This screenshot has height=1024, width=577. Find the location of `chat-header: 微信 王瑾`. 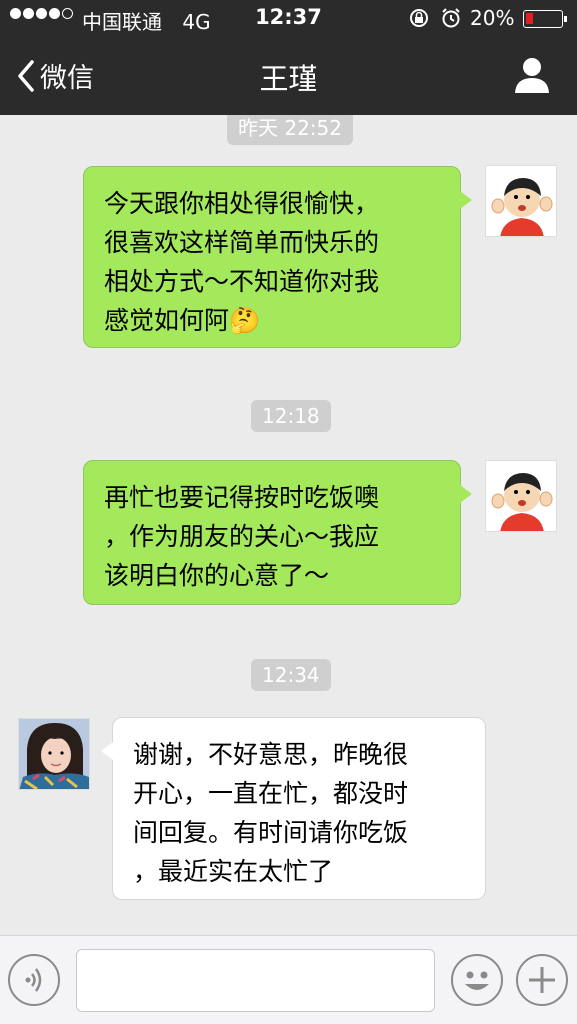

chat-header: 微信 王瑾 is located at coordinates (288, 76).